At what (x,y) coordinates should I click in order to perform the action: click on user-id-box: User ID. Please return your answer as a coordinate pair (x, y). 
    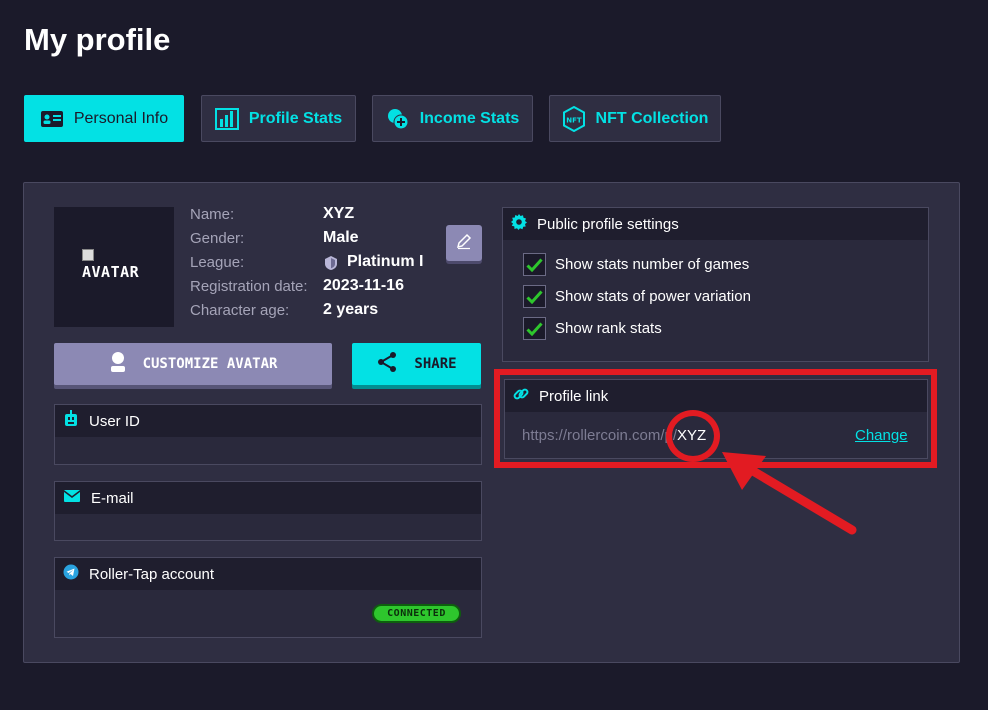
    Looking at the image, I should click on (268, 434).